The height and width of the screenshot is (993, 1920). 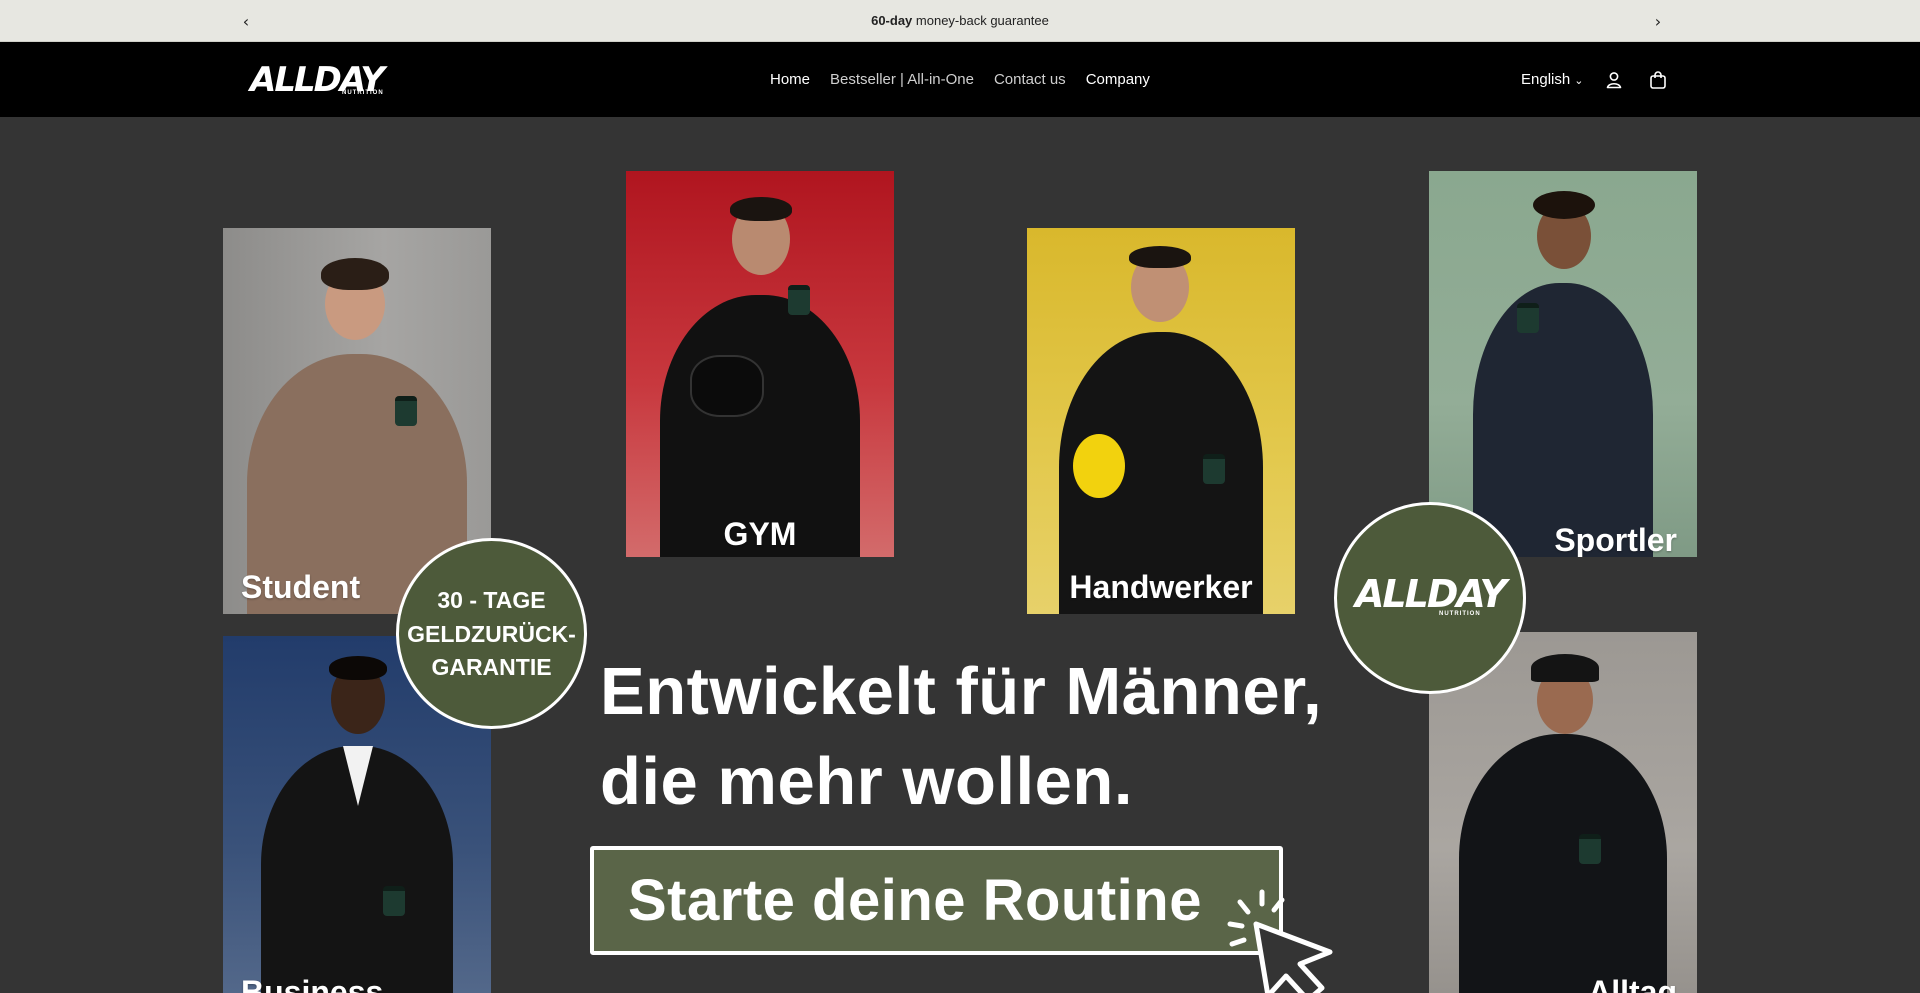 I want to click on card-label: GYM, so click(x=760, y=534).